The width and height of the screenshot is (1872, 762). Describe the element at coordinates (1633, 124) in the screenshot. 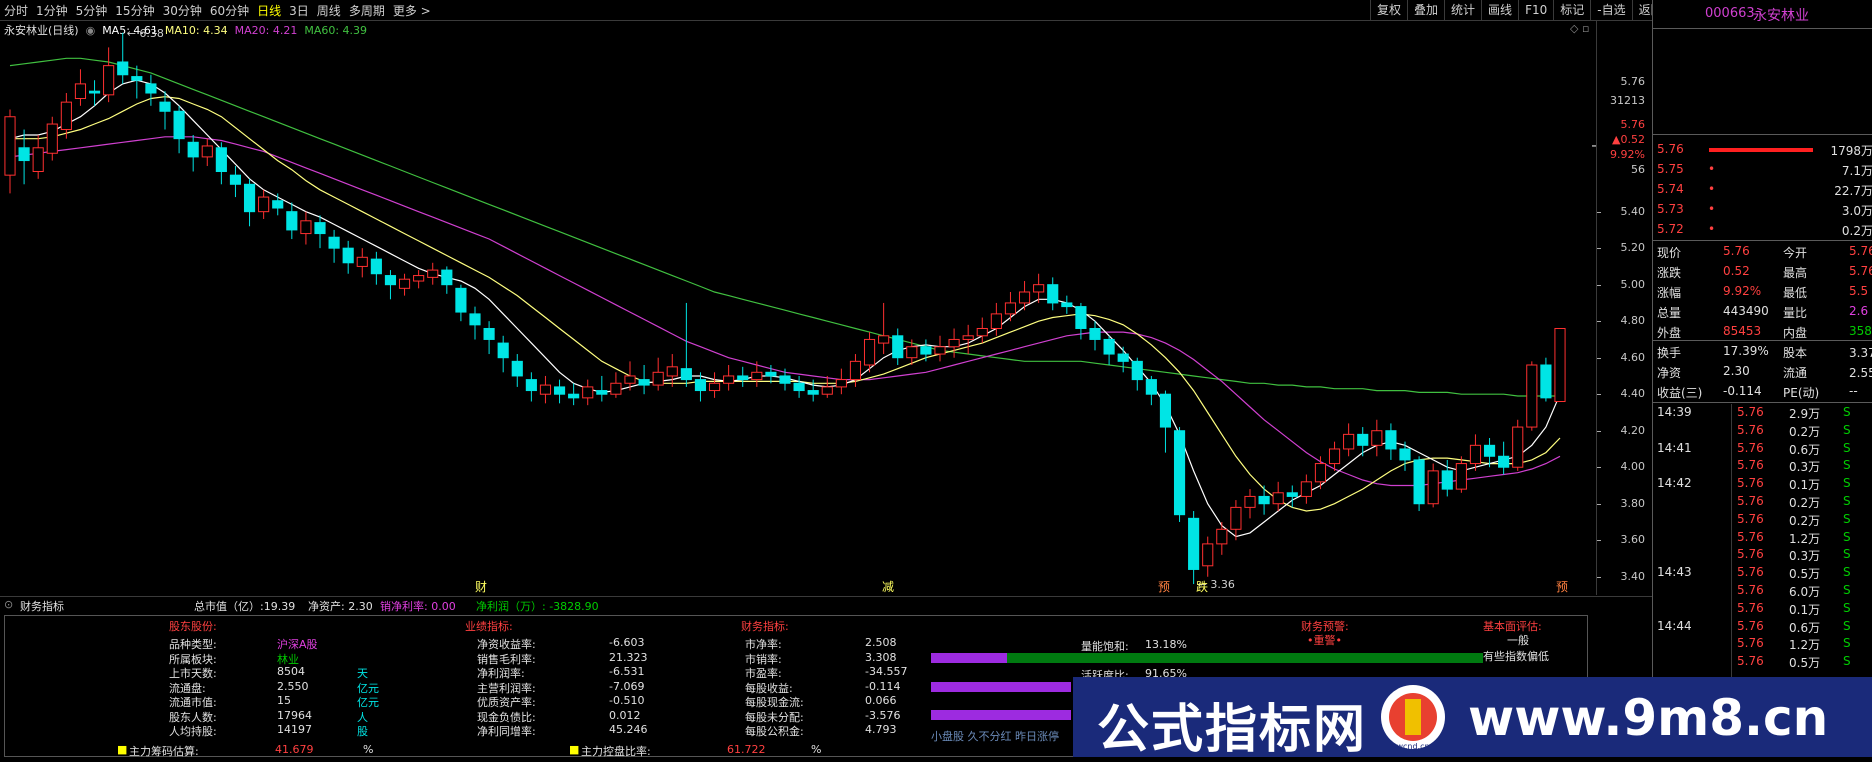

I see `axis-top-value: 5.76` at that location.